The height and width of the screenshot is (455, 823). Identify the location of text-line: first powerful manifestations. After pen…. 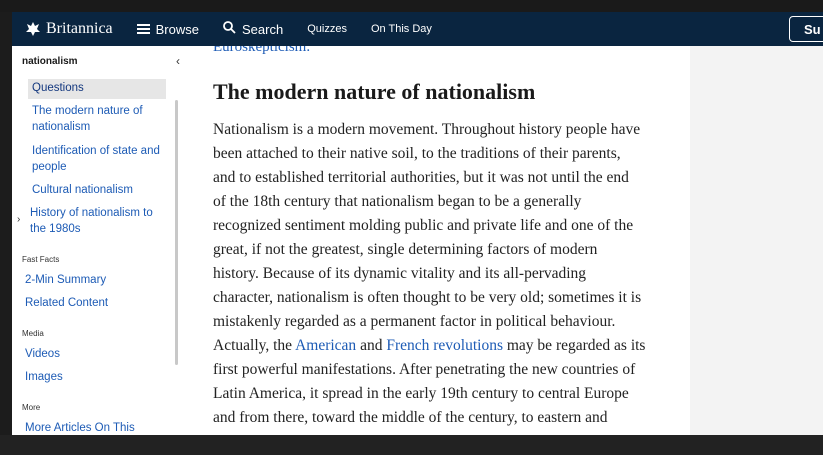
(424, 369).